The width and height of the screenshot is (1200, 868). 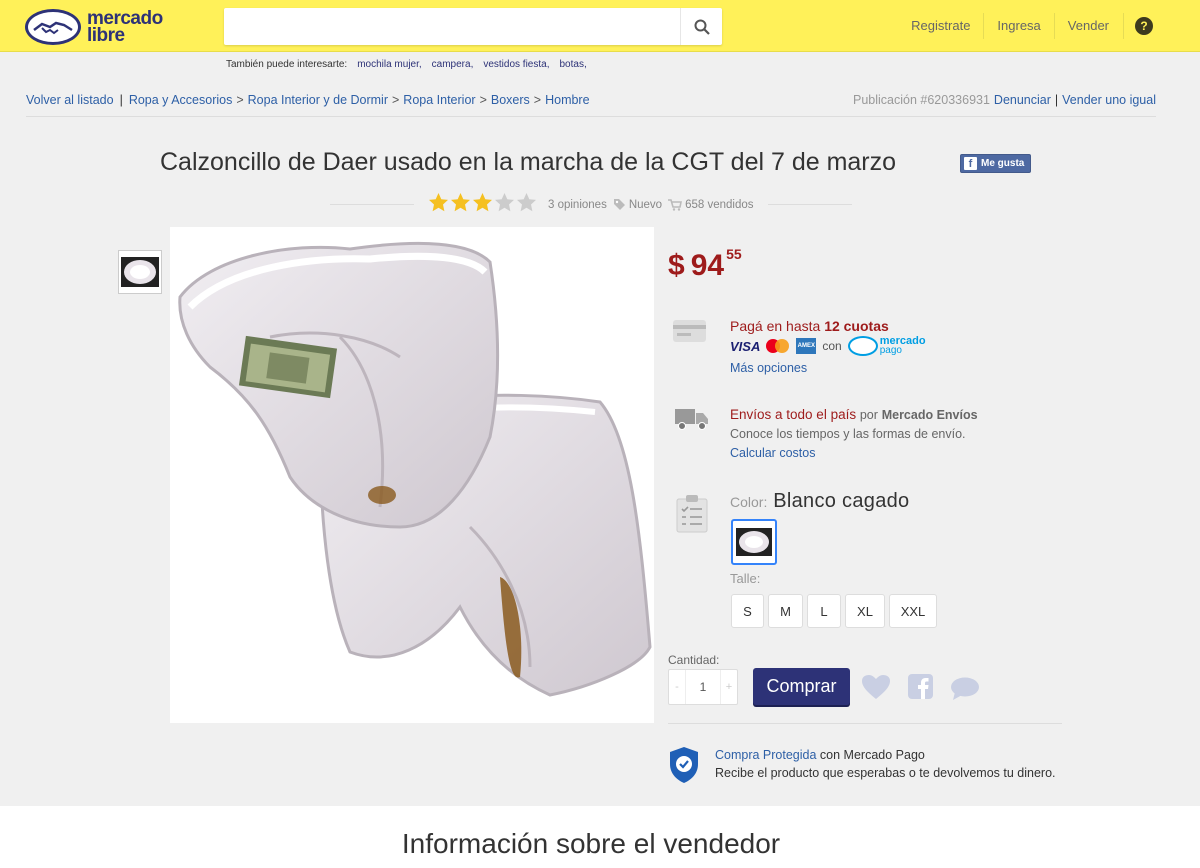 I want to click on cart-icon, so click(x=675, y=204).